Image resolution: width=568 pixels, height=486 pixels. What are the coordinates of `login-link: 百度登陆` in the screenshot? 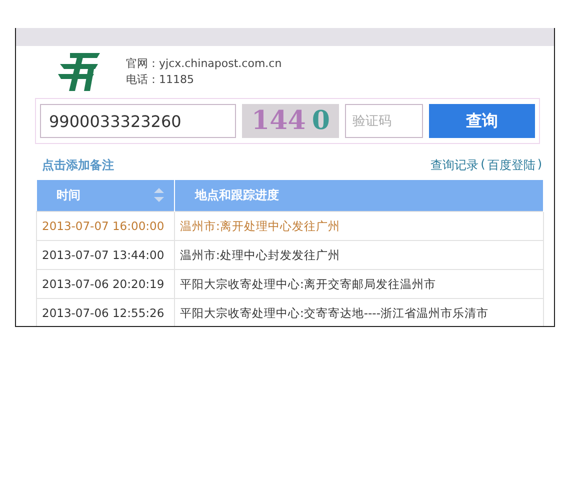 It's located at (511, 165).